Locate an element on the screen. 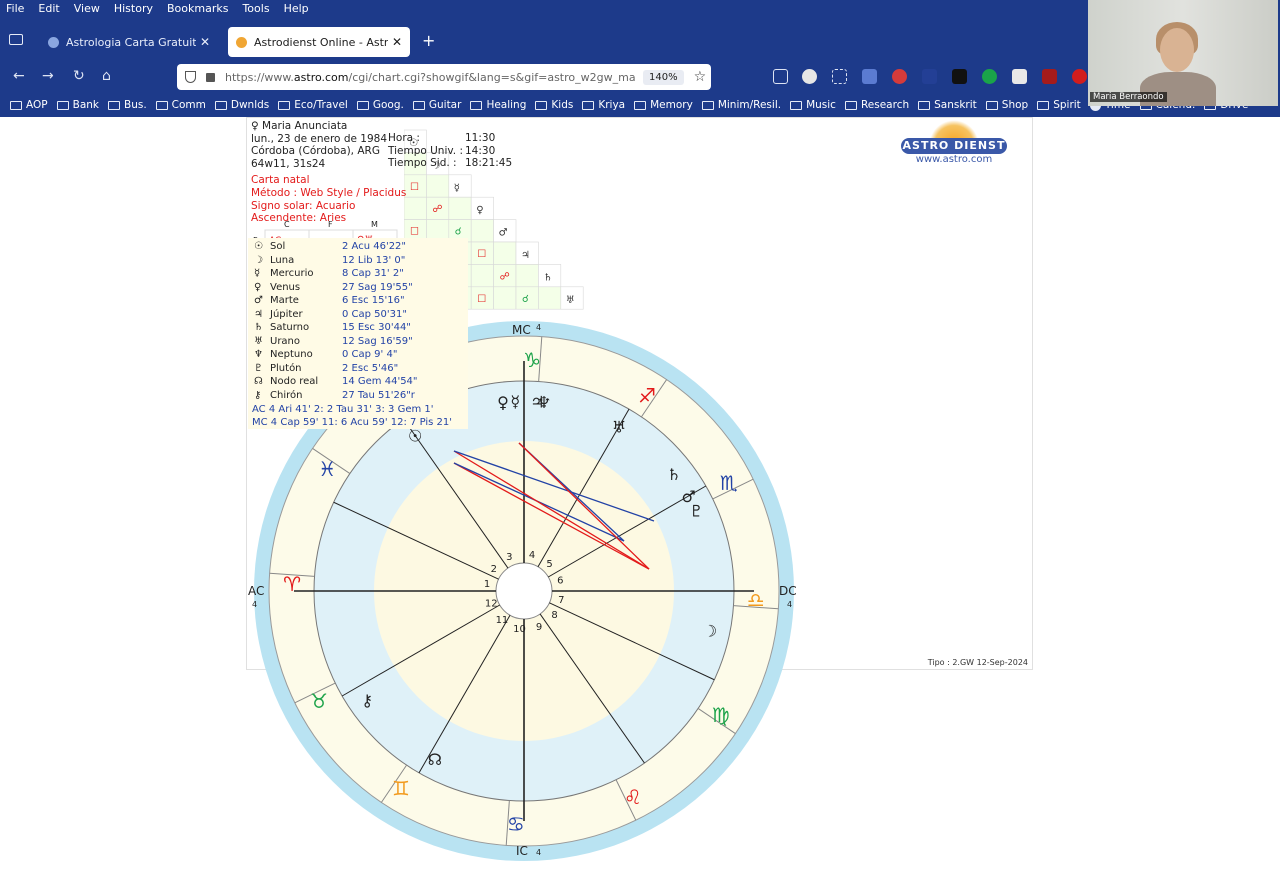  bookmark-healing: Healing is located at coordinates (498, 105).